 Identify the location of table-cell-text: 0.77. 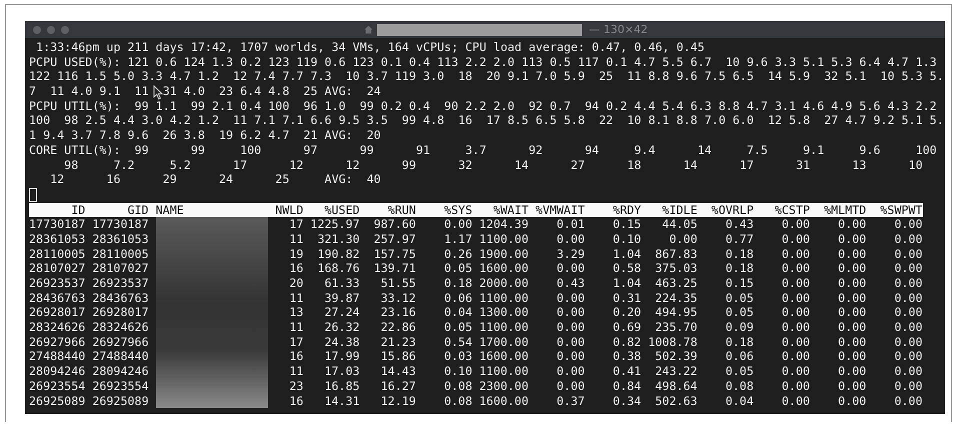
(739, 239).